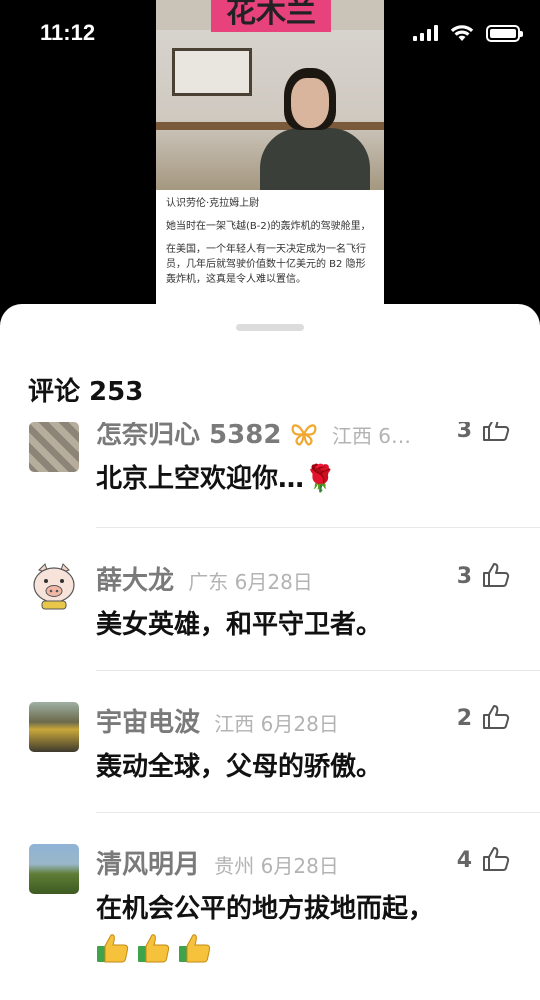 The height and width of the screenshot is (1000, 540). Describe the element at coordinates (270, 33) in the screenshot. I see `status-bar: 11:12` at that location.